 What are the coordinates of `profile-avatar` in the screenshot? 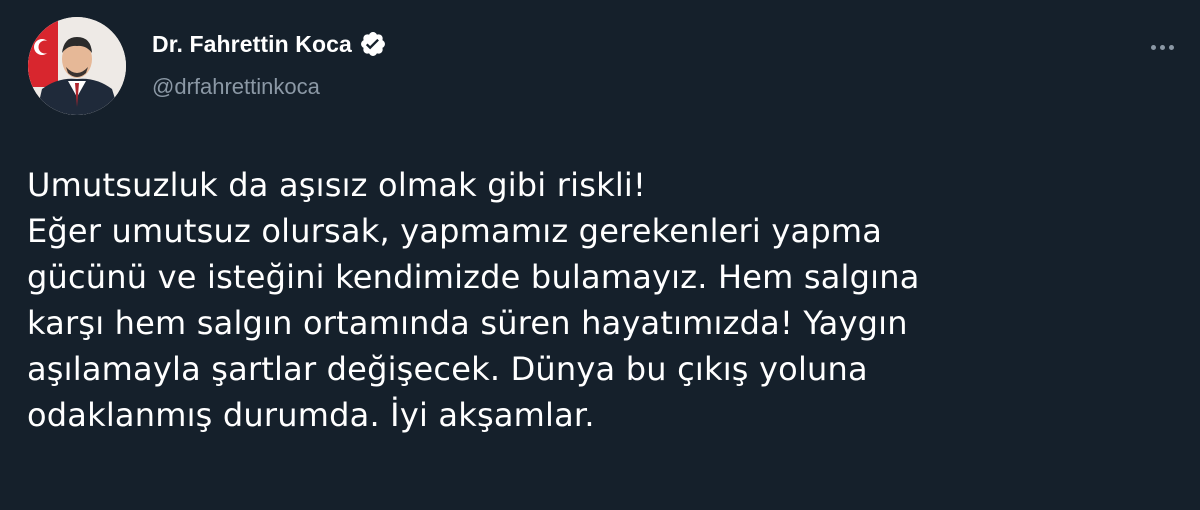 It's located at (77, 66).